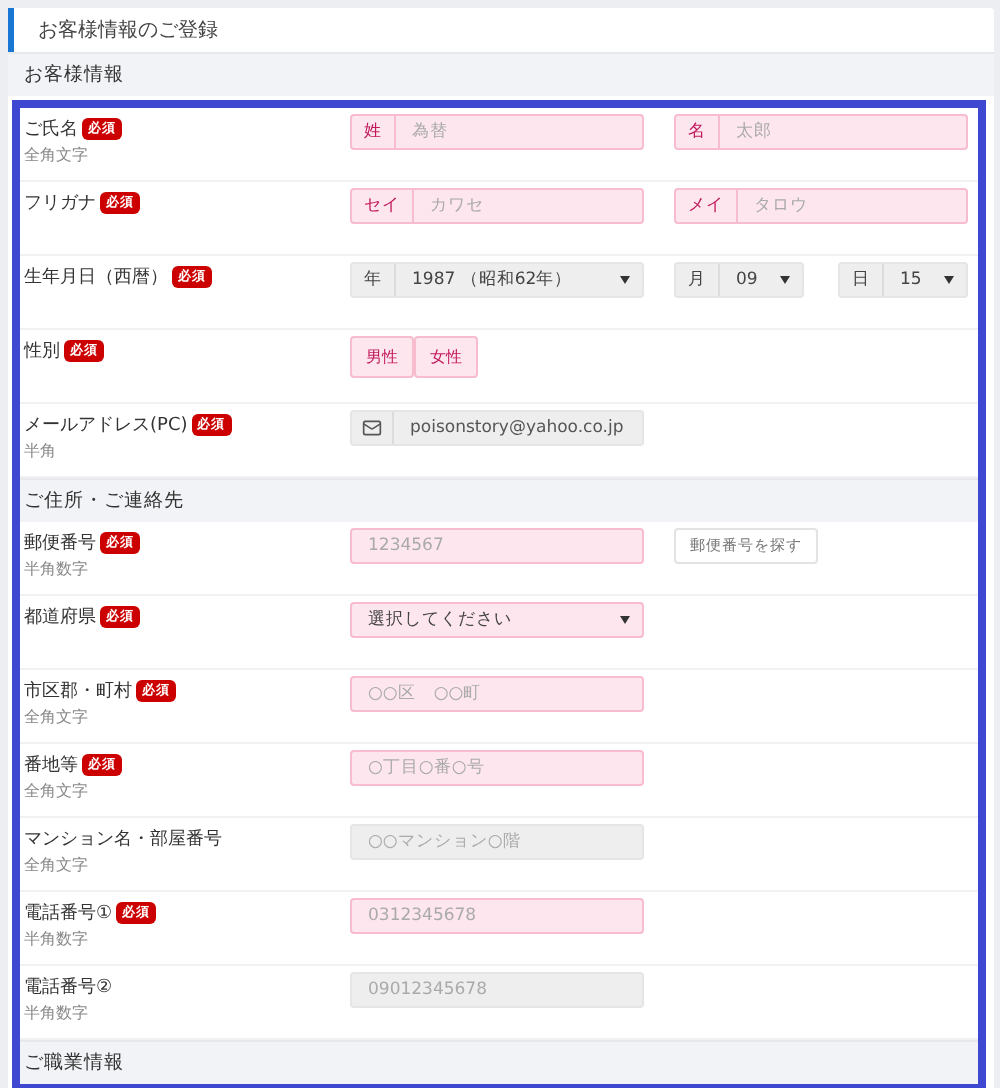  Describe the element at coordinates (68, 987) in the screenshot. I see `field-label: 電話番号②` at that location.